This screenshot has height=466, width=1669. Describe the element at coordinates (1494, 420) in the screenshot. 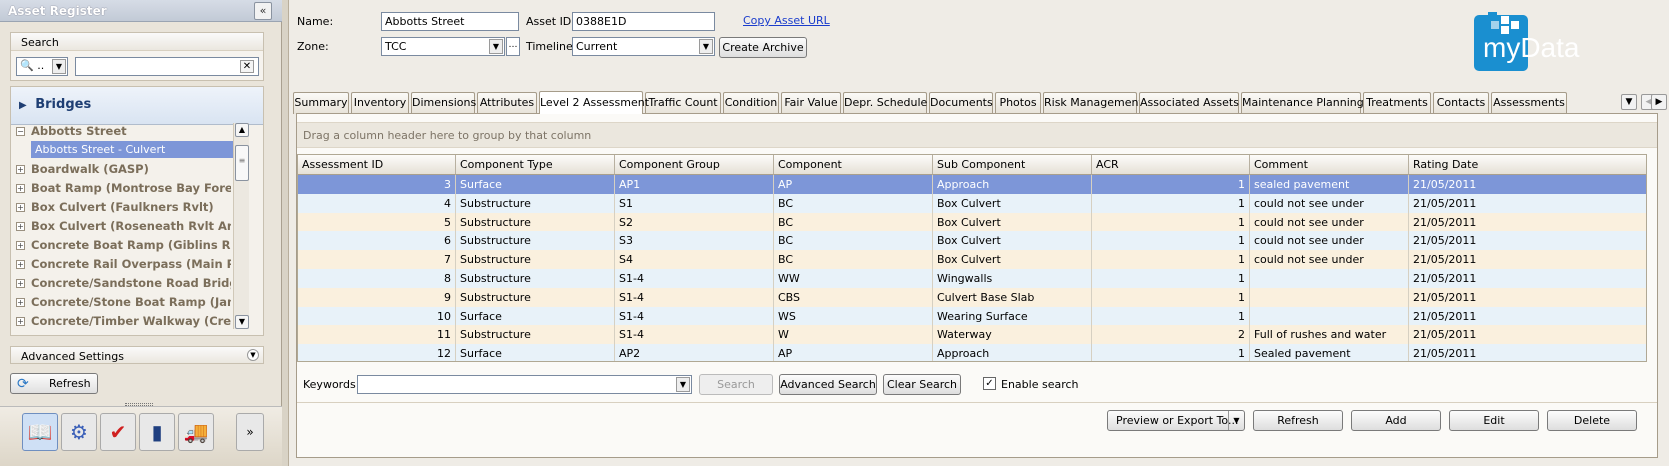

I see `edit-button: Edit` at that location.